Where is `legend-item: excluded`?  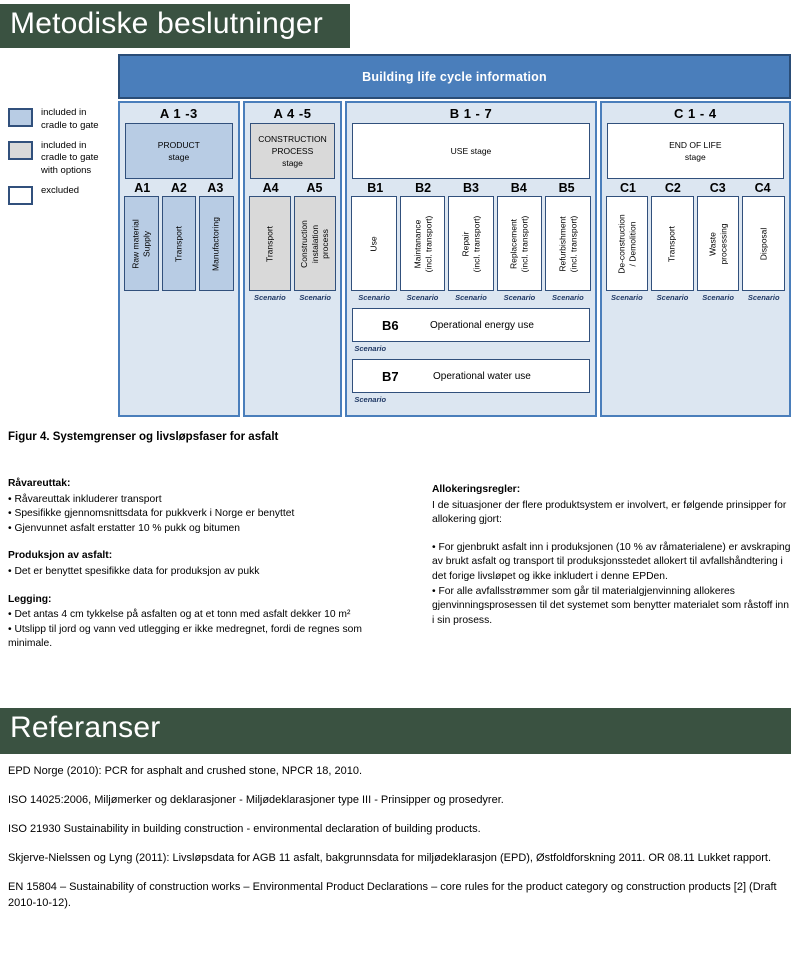 legend-item: excluded is located at coordinates (60, 195).